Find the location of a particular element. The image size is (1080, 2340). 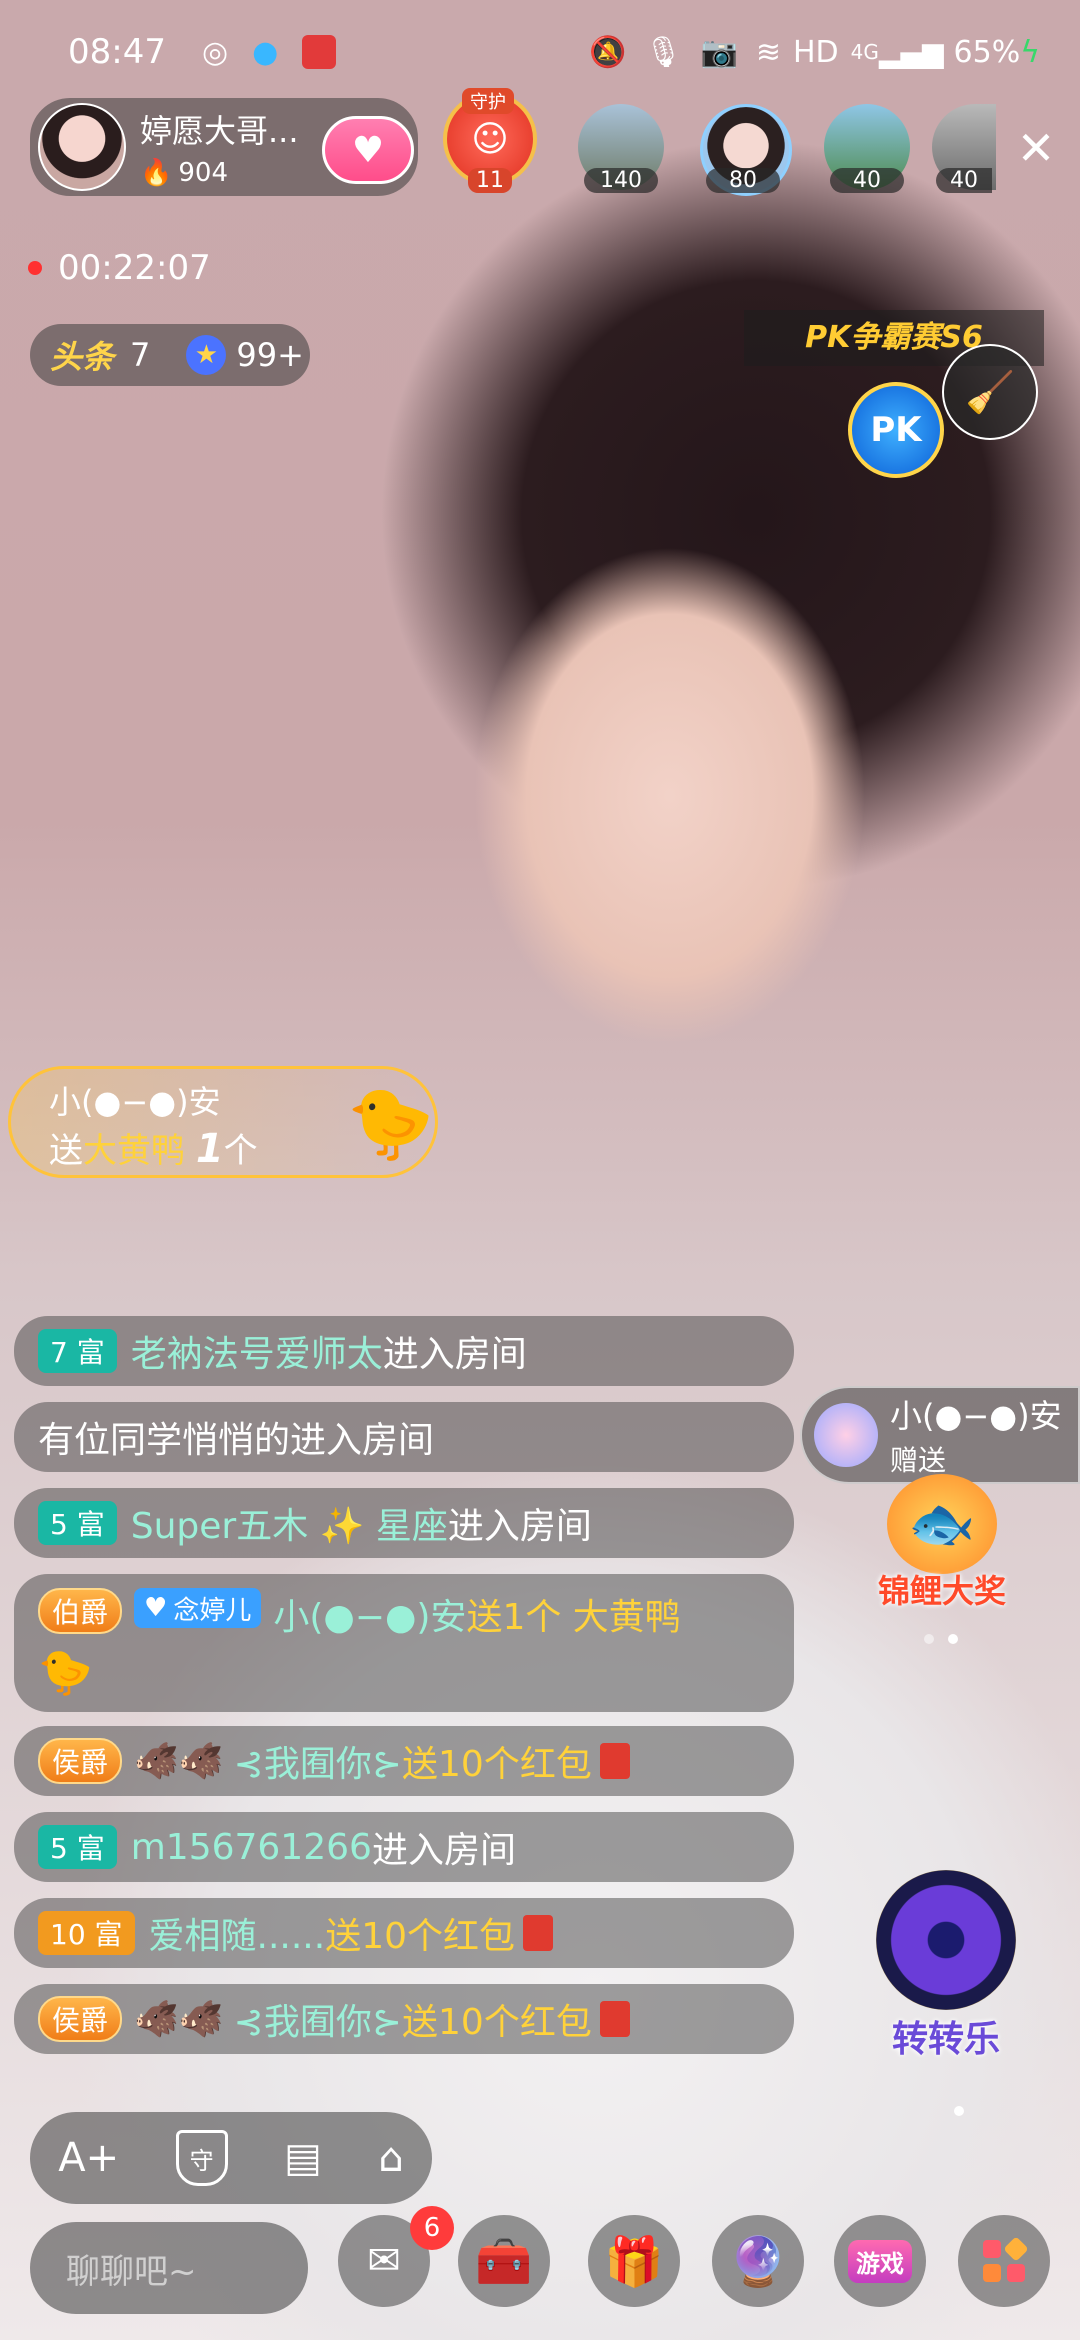

gacha-machine-icon: 🔮 is located at coordinates (758, 2261).